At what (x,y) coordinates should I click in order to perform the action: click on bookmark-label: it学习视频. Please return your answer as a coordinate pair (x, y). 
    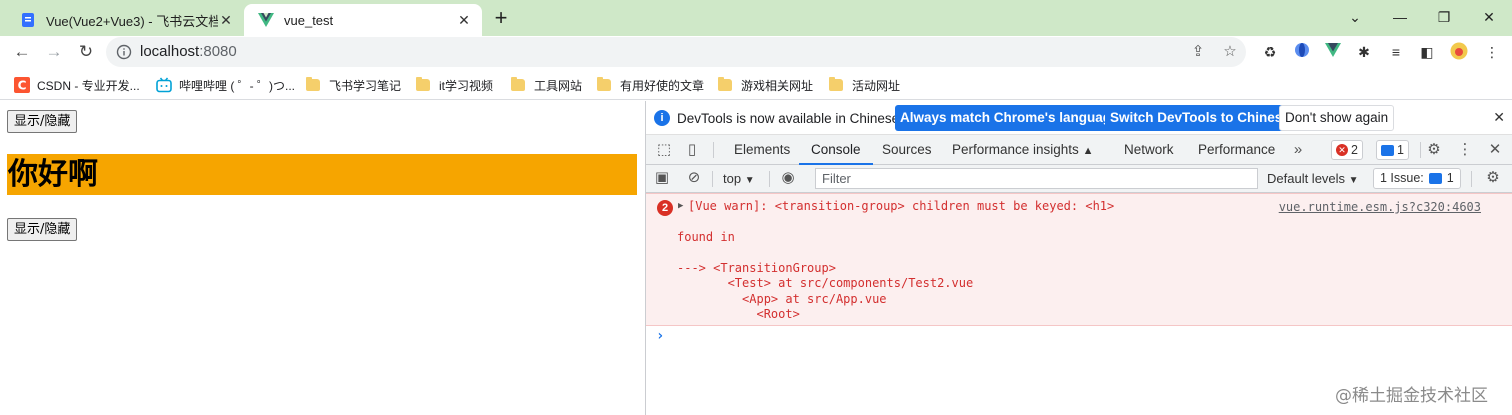
    Looking at the image, I should click on (466, 85).